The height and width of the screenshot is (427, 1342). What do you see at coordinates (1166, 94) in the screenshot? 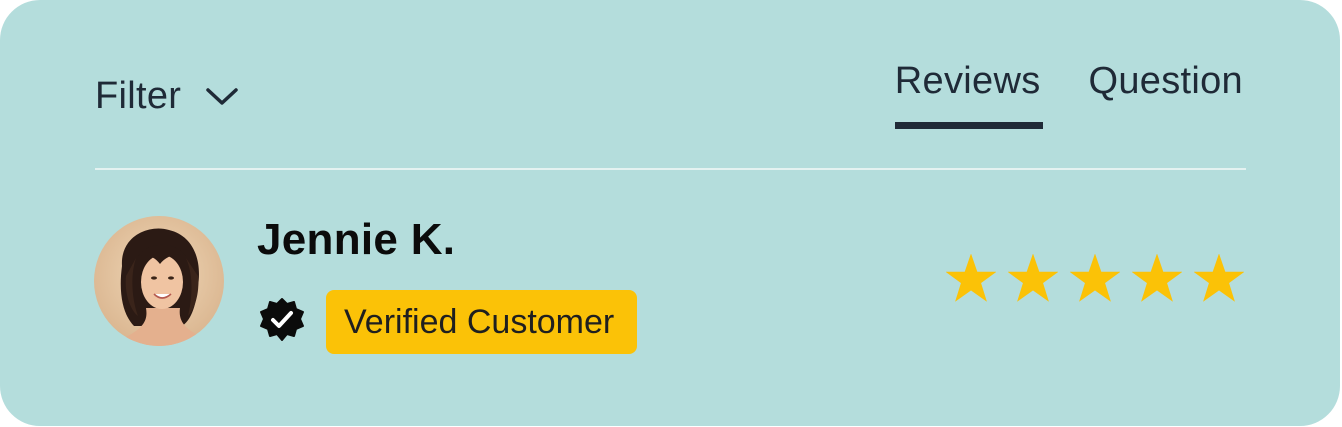
I see `tab-question: Question` at bounding box center [1166, 94].